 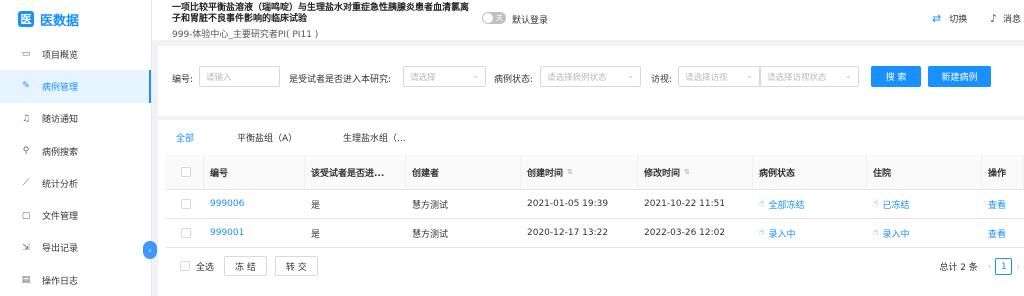 What do you see at coordinates (810, 204) in the screenshot?
I see `case-status-cell: ☝ 全部冻结` at bounding box center [810, 204].